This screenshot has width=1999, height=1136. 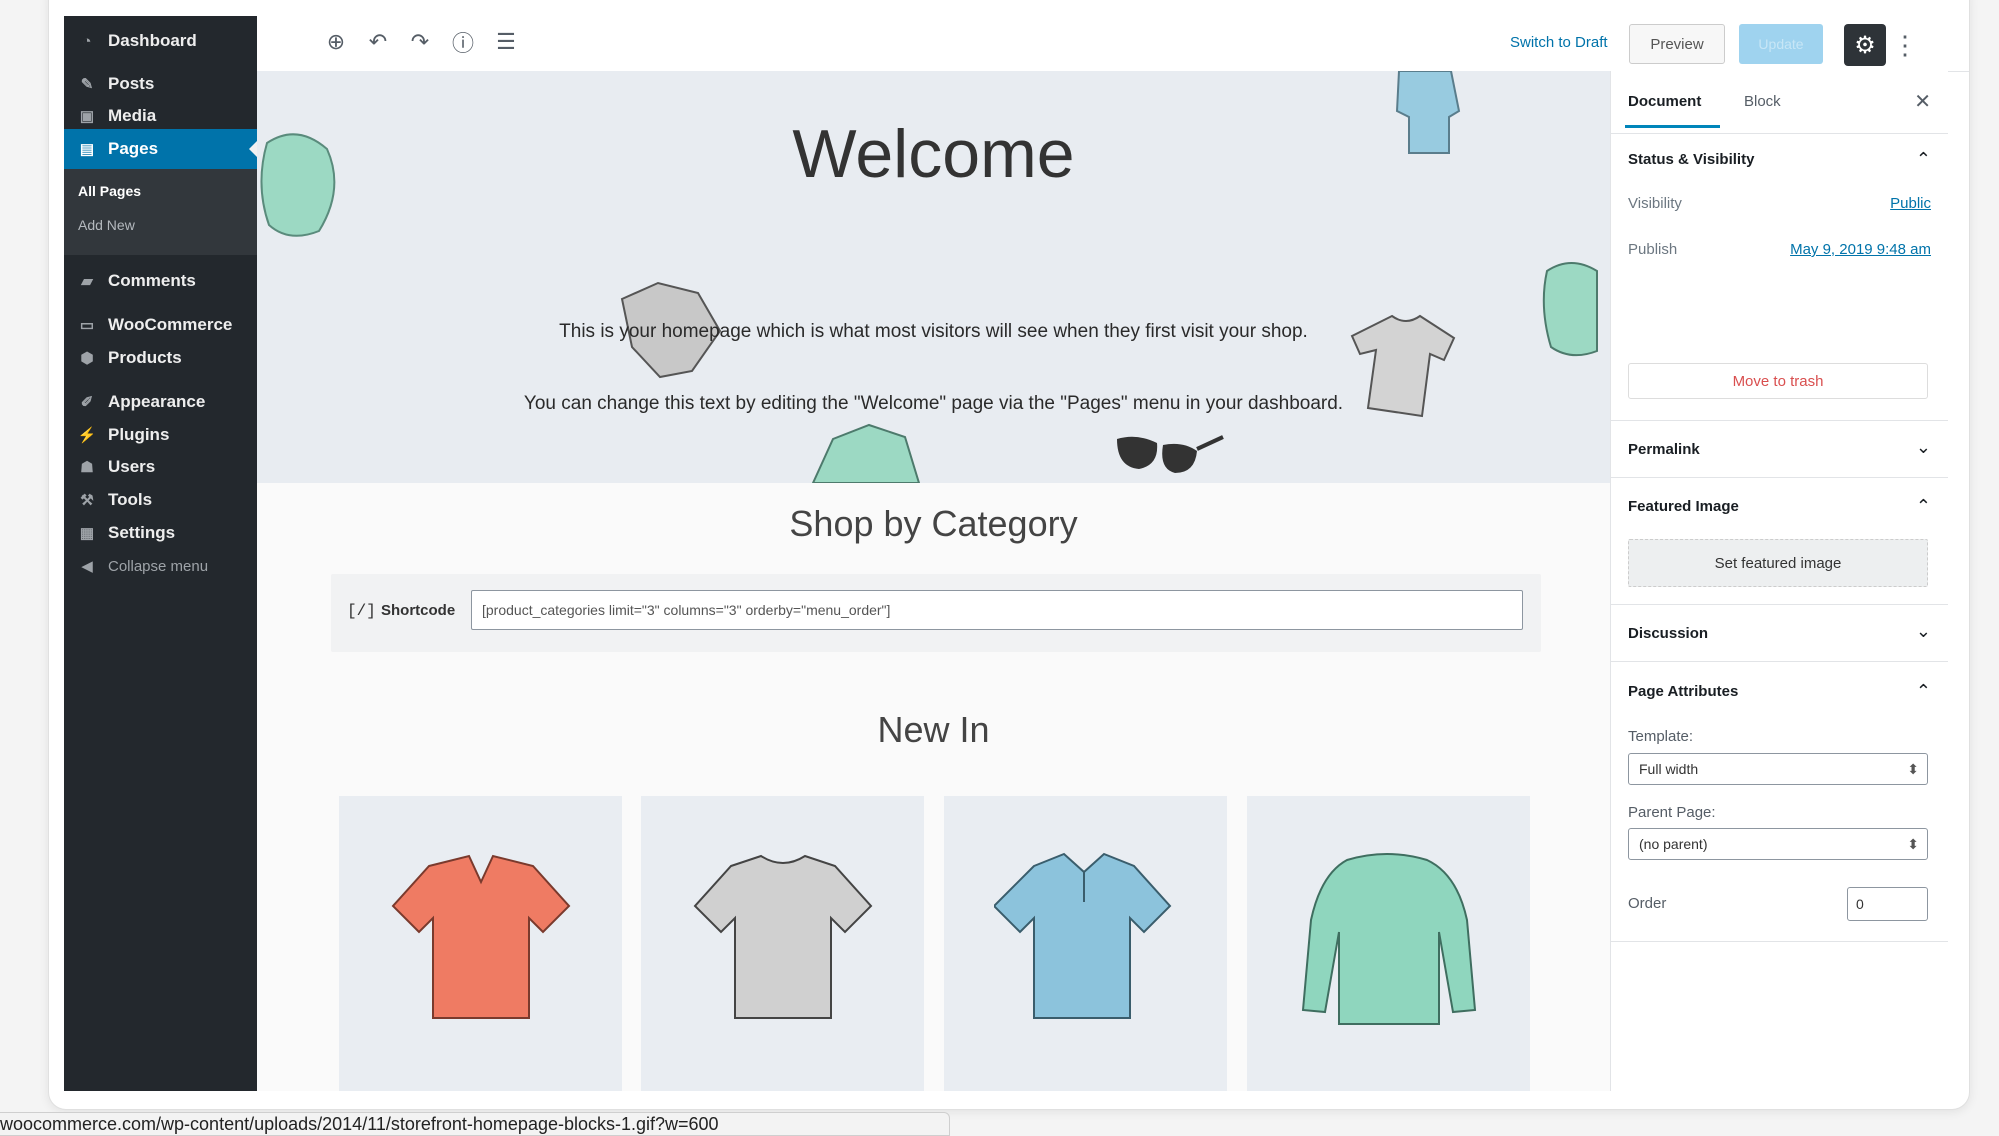 I want to click on sidebar-item-label: Products, so click(x=145, y=357).